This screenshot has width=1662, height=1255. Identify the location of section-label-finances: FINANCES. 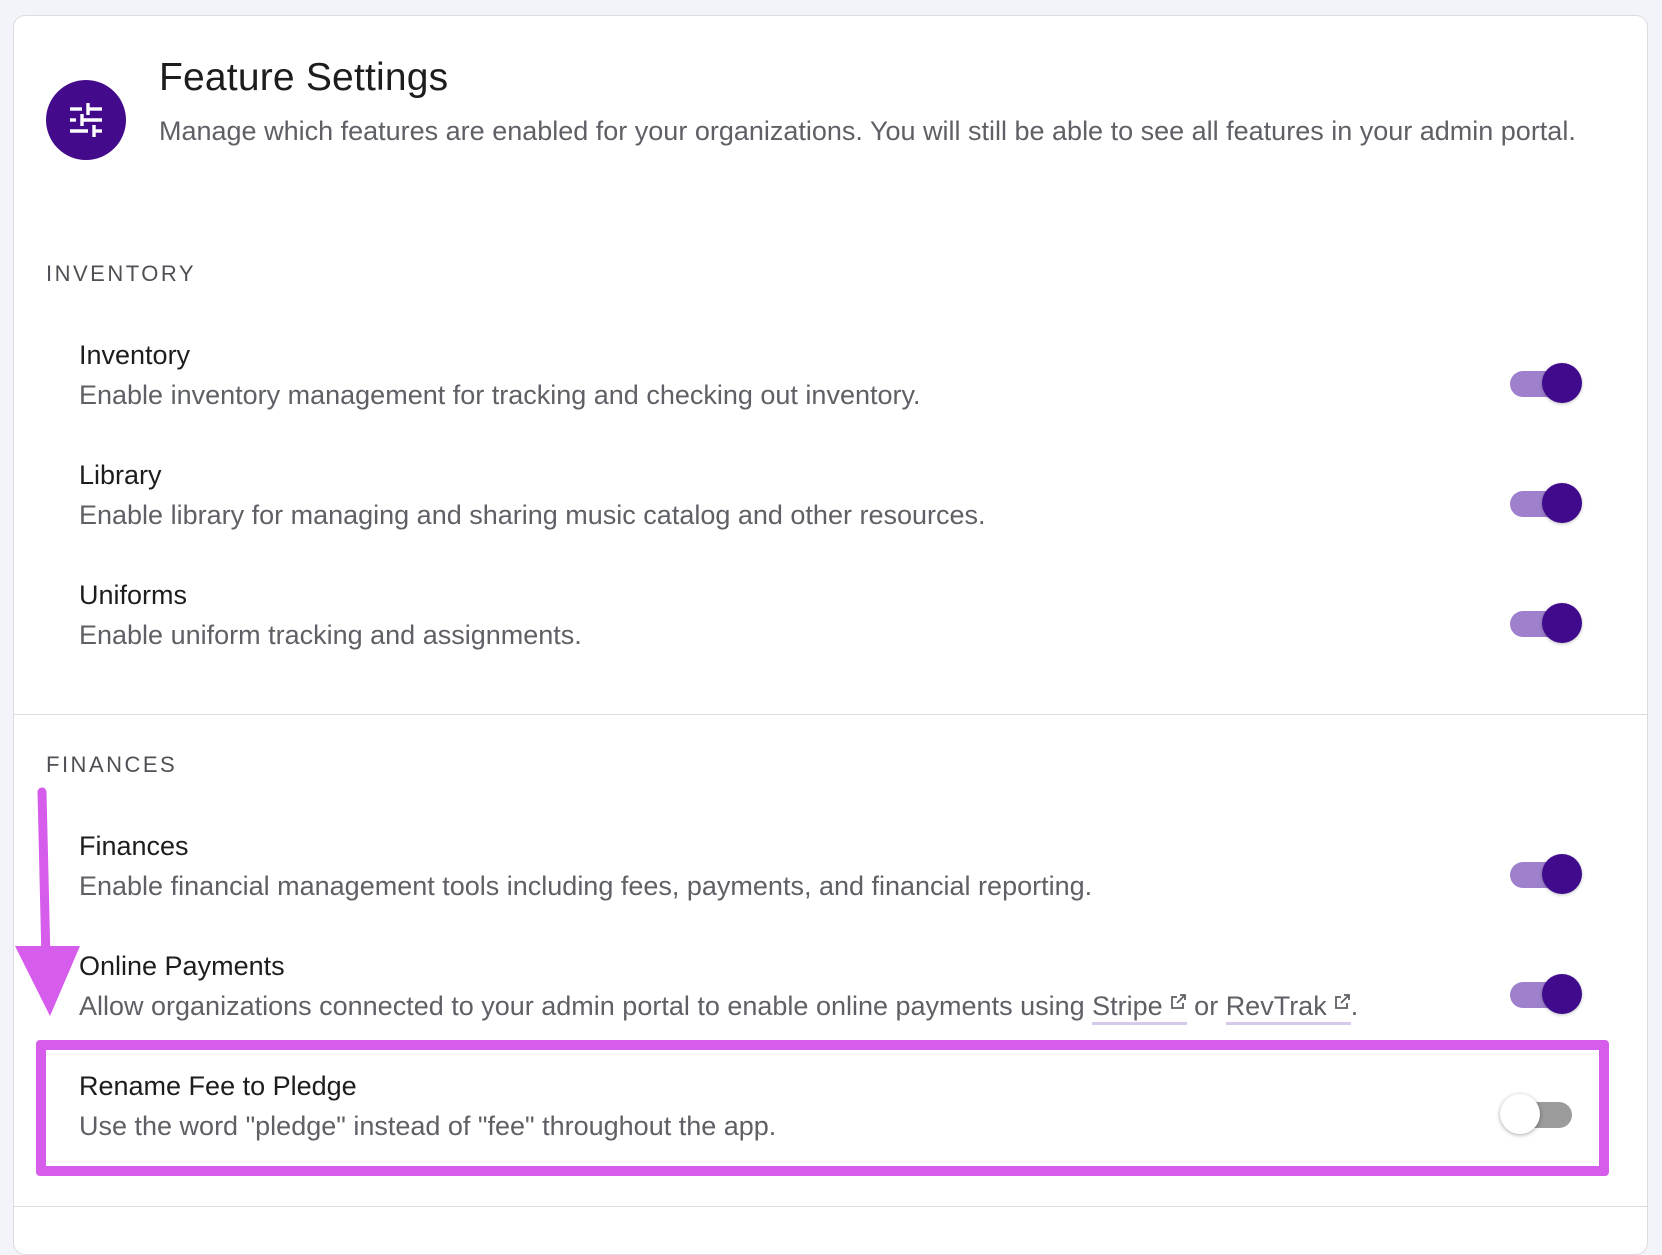
(112, 764).